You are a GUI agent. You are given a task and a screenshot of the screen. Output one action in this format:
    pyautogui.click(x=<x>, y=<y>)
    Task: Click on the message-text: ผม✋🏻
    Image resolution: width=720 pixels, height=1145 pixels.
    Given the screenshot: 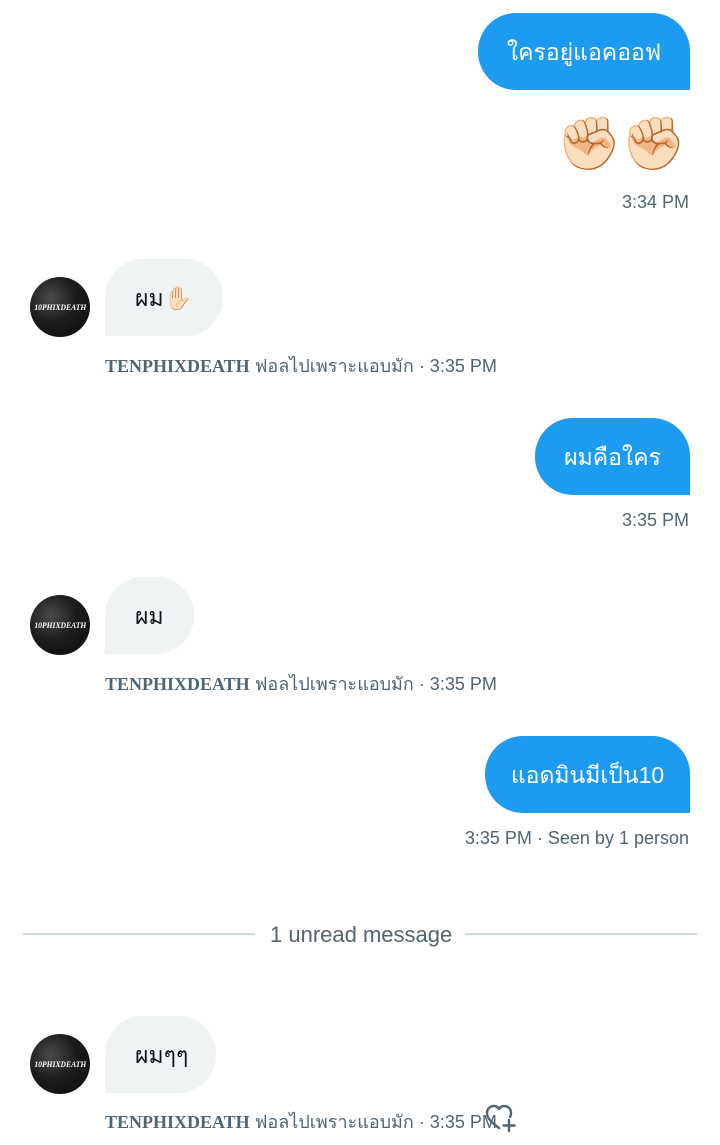 What is the action you would take?
    pyautogui.click(x=164, y=297)
    